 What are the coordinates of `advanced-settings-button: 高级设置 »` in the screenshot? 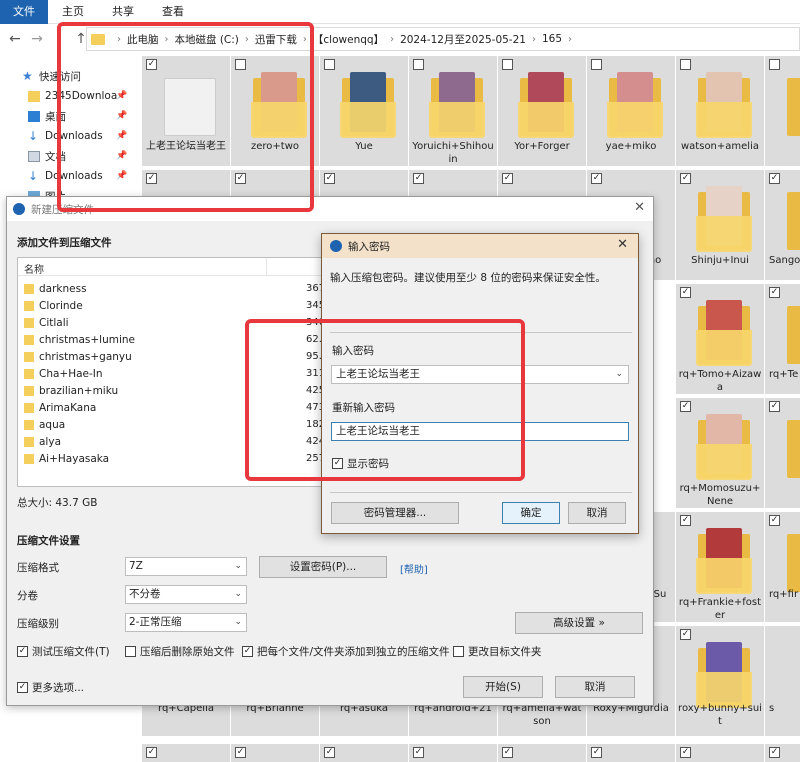 It's located at (579, 623).